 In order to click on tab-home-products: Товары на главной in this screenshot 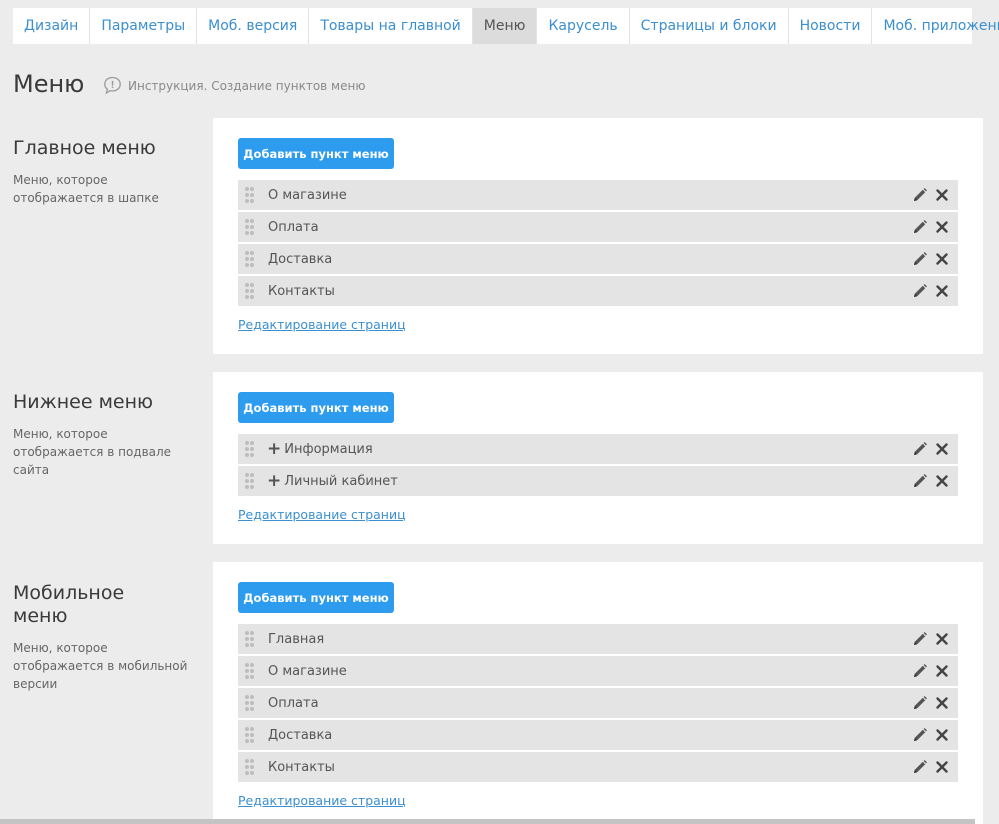, I will do `click(391, 26)`.